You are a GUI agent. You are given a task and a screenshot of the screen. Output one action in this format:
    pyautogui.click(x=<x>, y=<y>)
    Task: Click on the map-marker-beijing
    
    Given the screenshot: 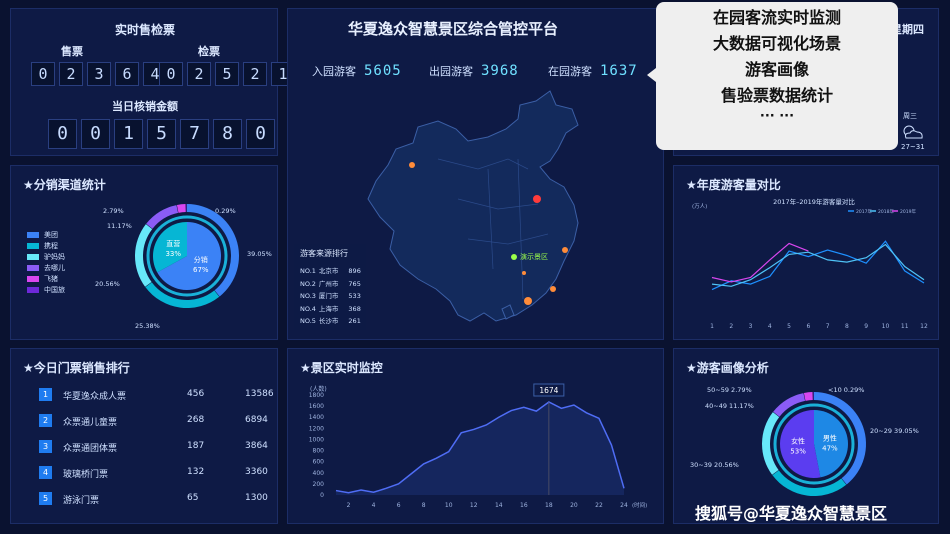 What is the action you would take?
    pyautogui.click(x=537, y=199)
    